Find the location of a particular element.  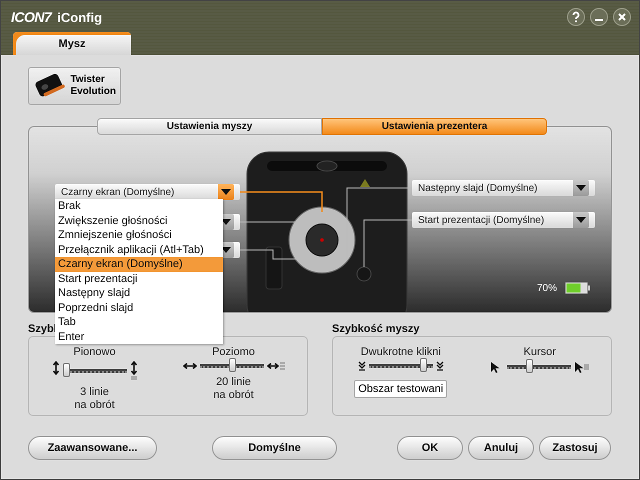

slider-reading: 3 linie na obrót is located at coordinates (94, 399).